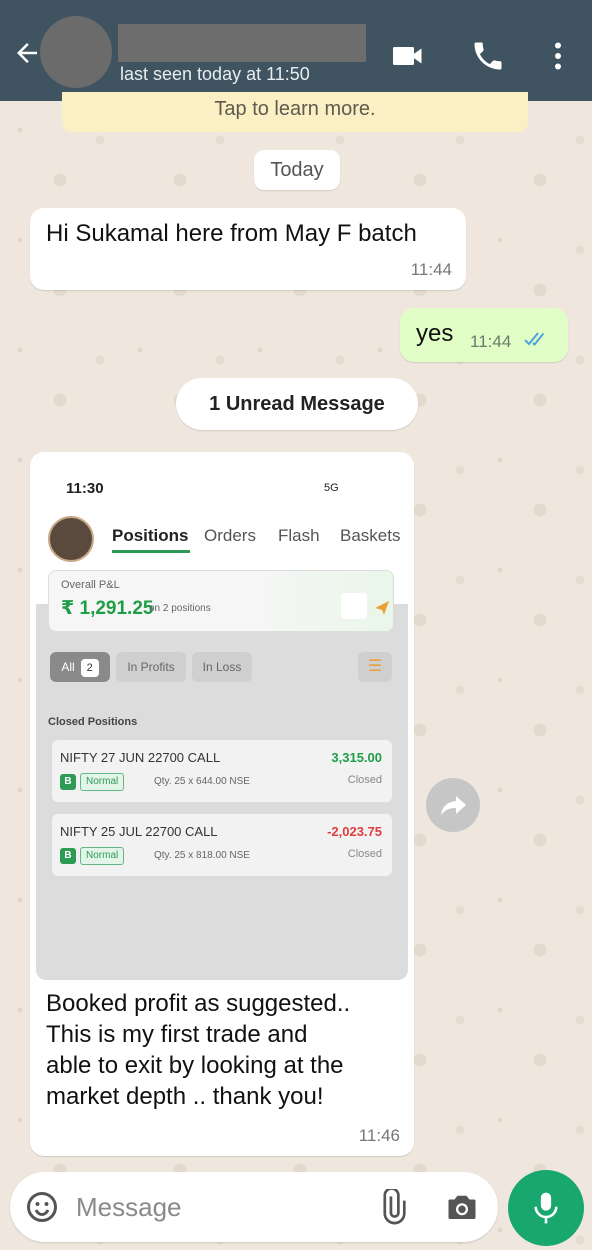 Image resolution: width=592 pixels, height=1250 pixels. What do you see at coordinates (71, 539) in the screenshot?
I see `screenshot-profile-avatar` at bounding box center [71, 539].